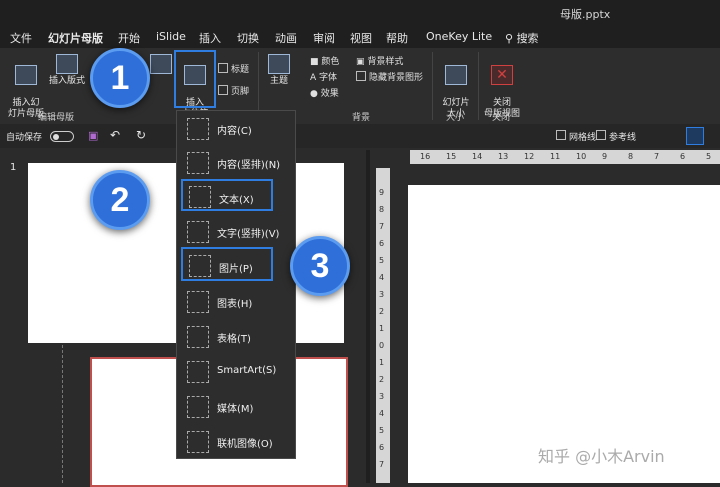  What do you see at coordinates (278, 81) in the screenshot?
I see `themes-label: 主题` at bounding box center [278, 81].